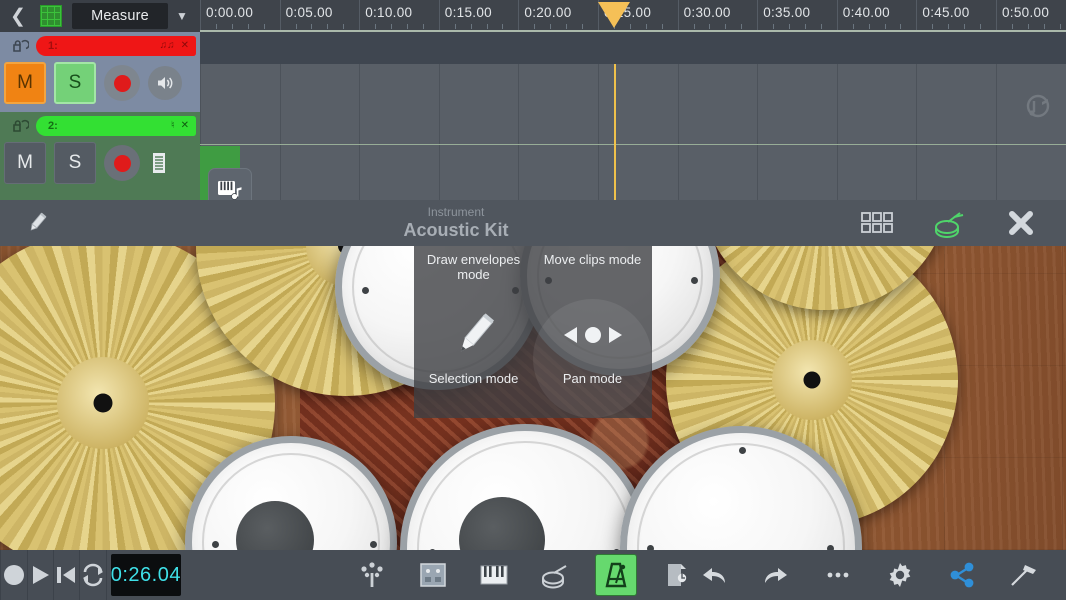  I want to click on lane-separator, so click(633, 144).